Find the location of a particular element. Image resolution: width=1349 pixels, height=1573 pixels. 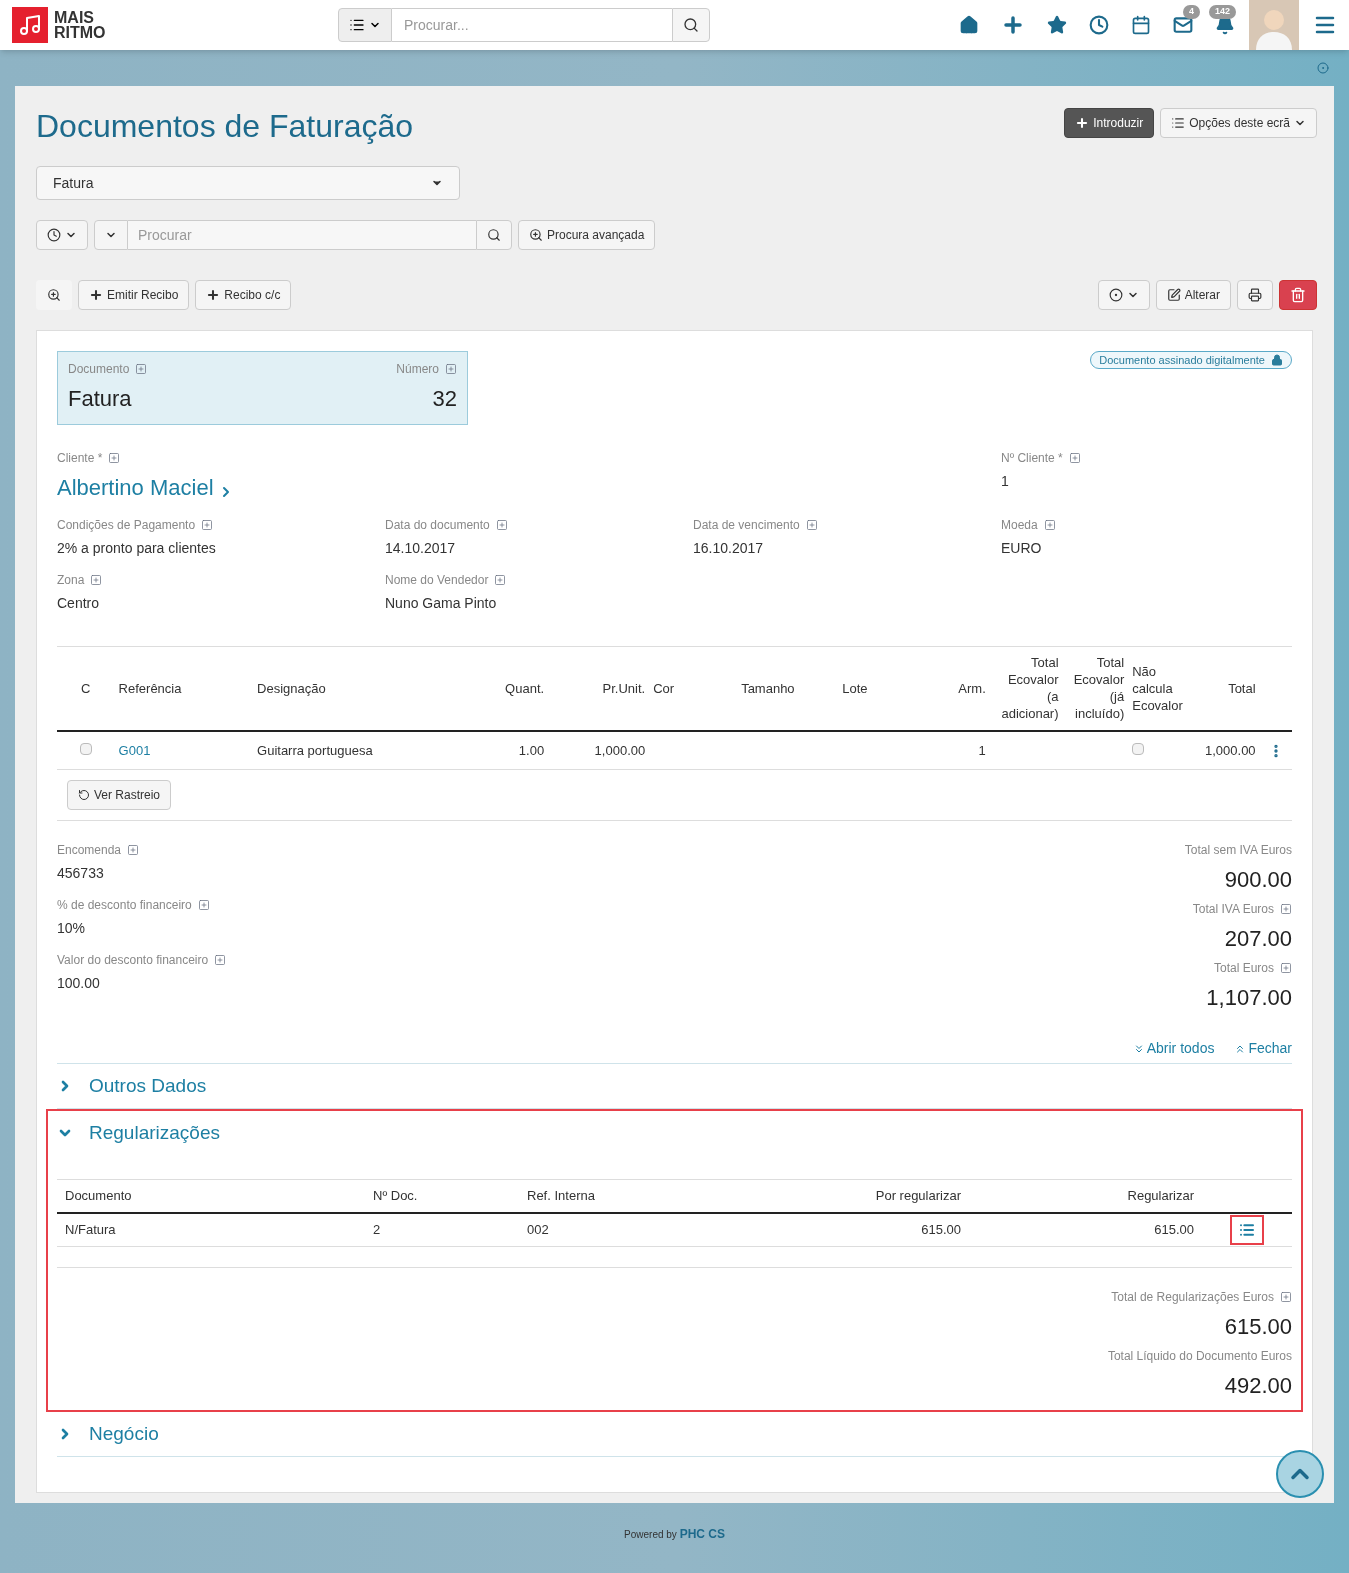

field-value: 456733 is located at coordinates (81, 873).